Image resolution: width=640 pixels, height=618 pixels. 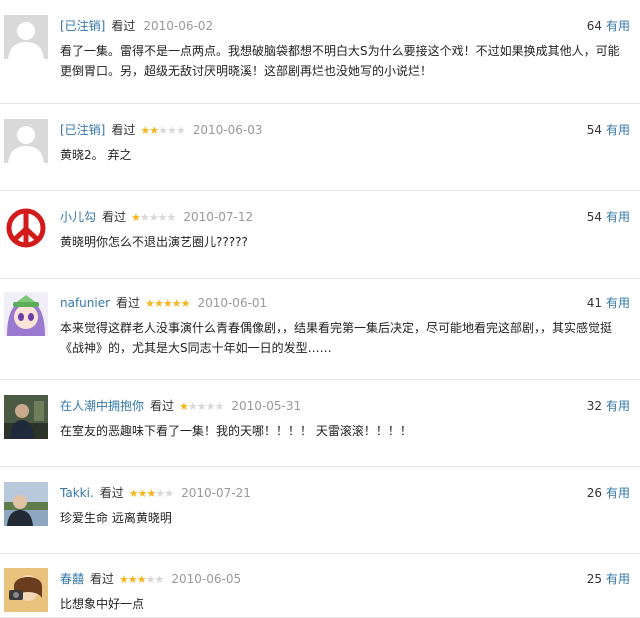 I want to click on comment-header: 春囍 看过 ★★★★★ 2010-06-05, so click(x=150, y=579).